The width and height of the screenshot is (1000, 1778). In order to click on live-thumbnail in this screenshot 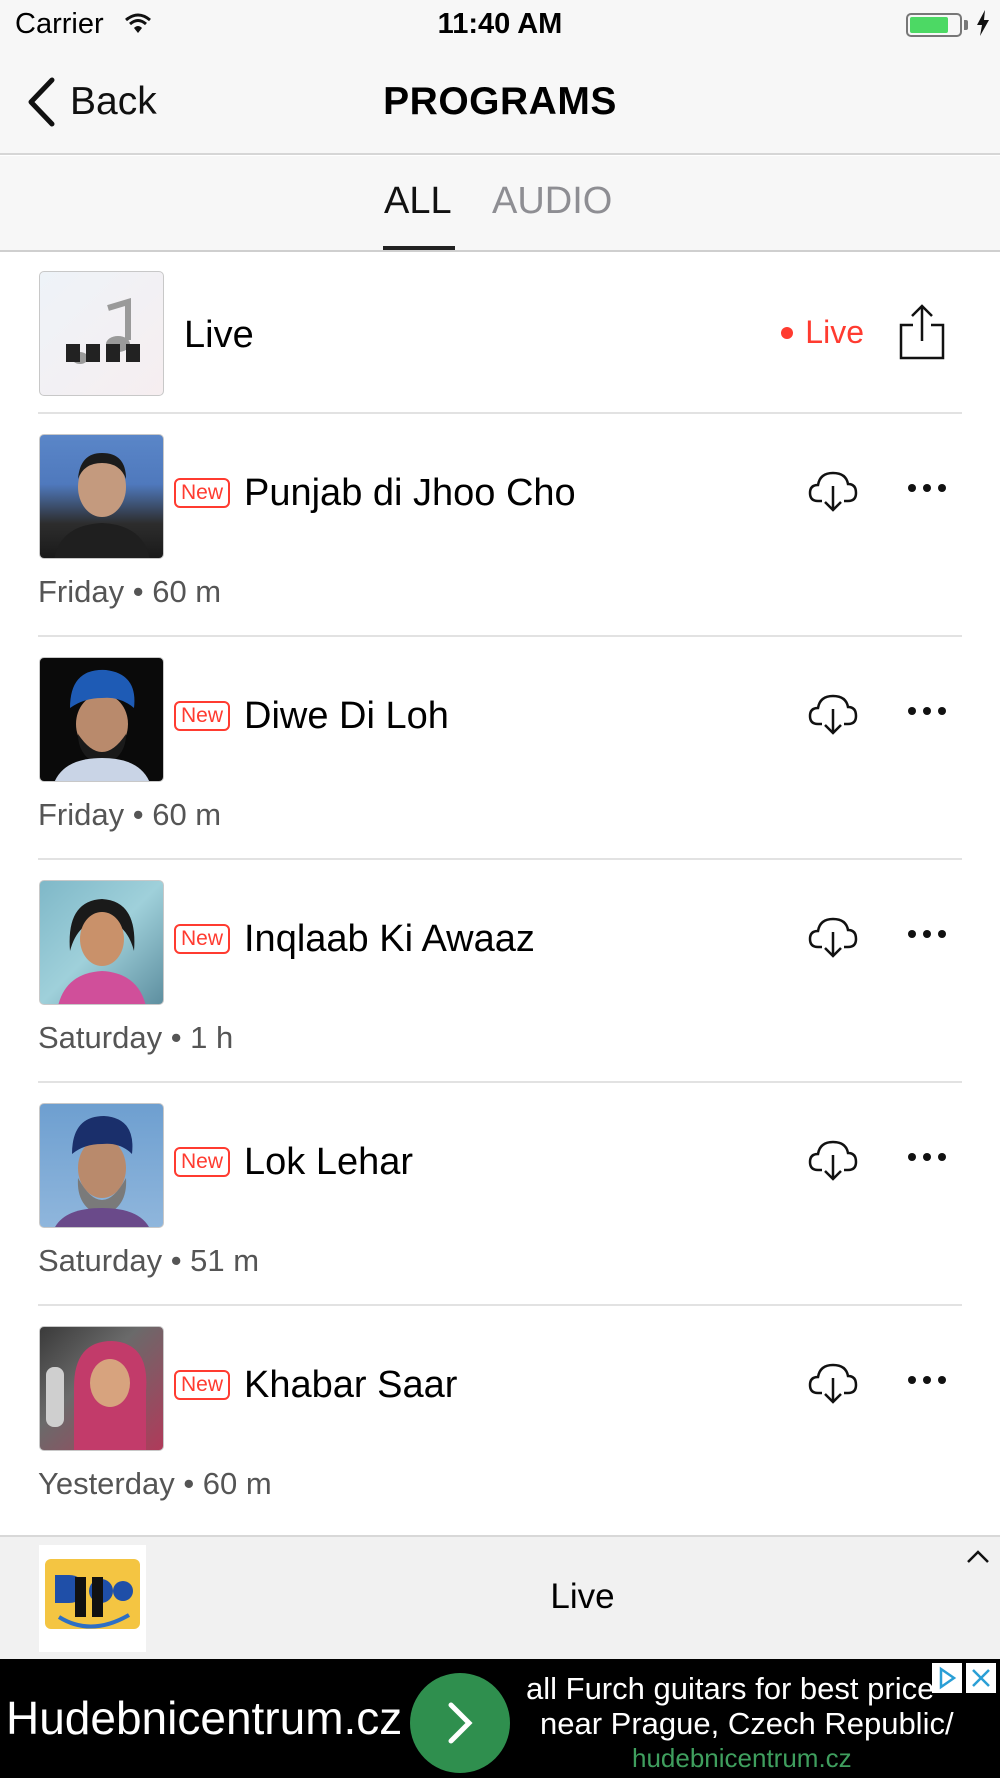, I will do `click(101, 333)`.